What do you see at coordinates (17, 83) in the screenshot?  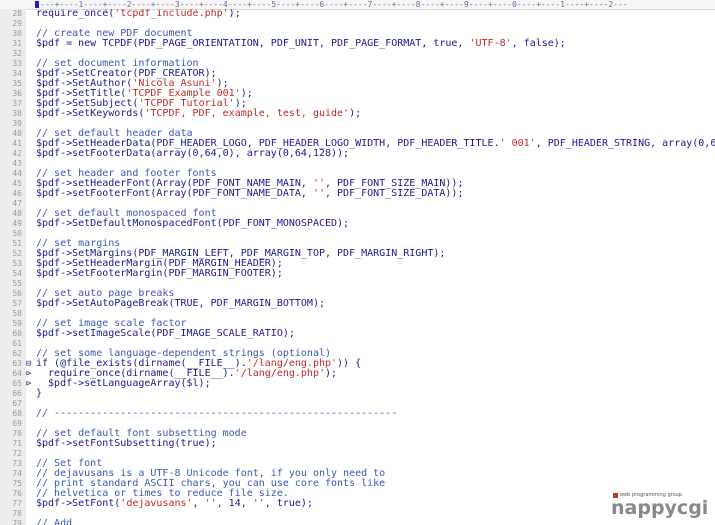 I see `line-number: 35` at bounding box center [17, 83].